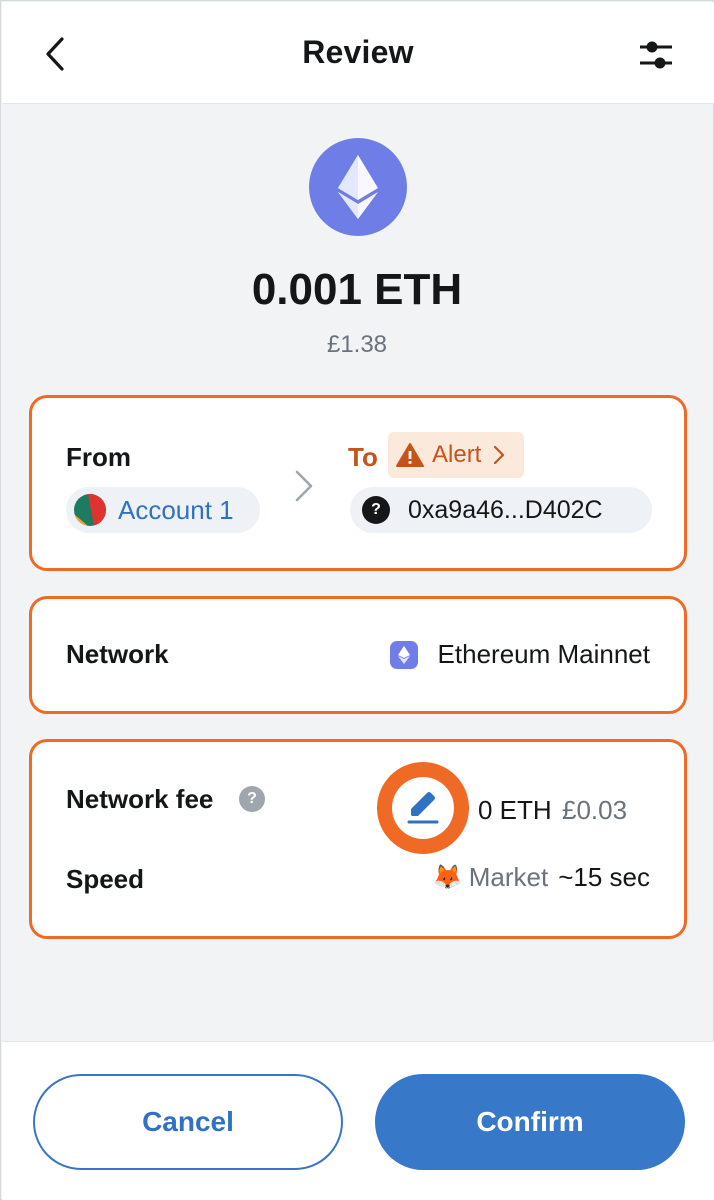  I want to click on to-label: To, so click(363, 457).